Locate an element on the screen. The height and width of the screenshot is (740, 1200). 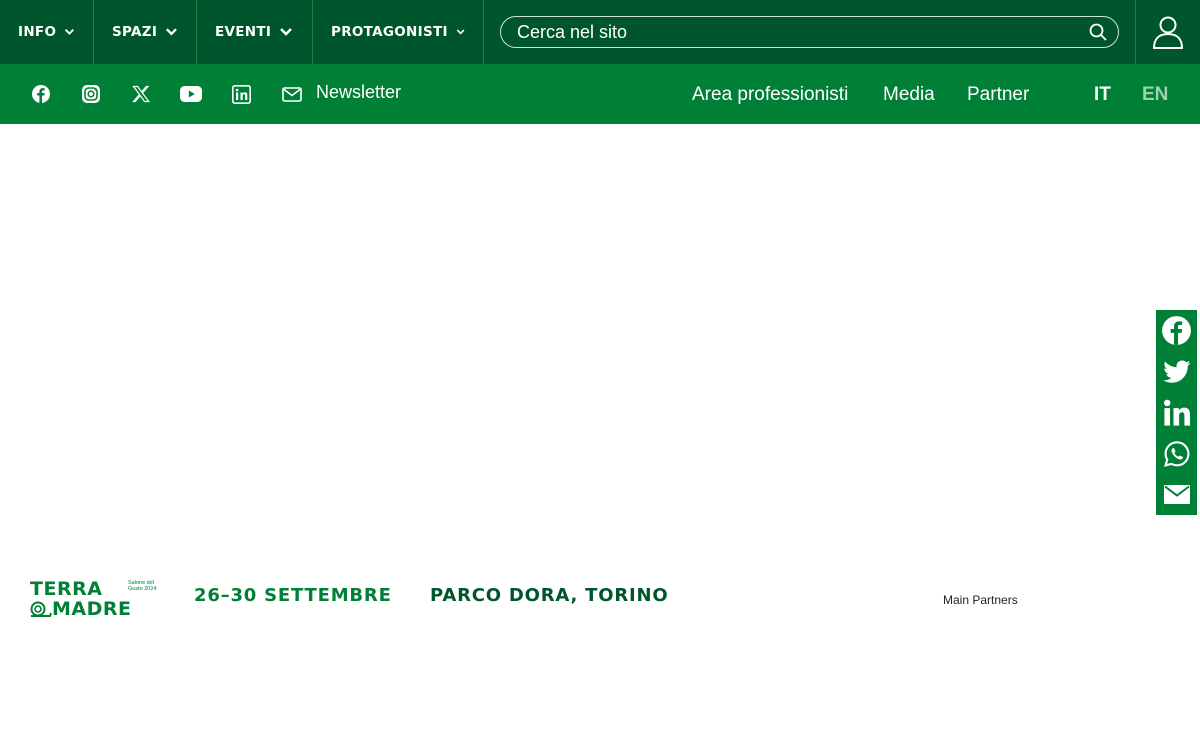
lang-en: EN is located at coordinates (1155, 94).